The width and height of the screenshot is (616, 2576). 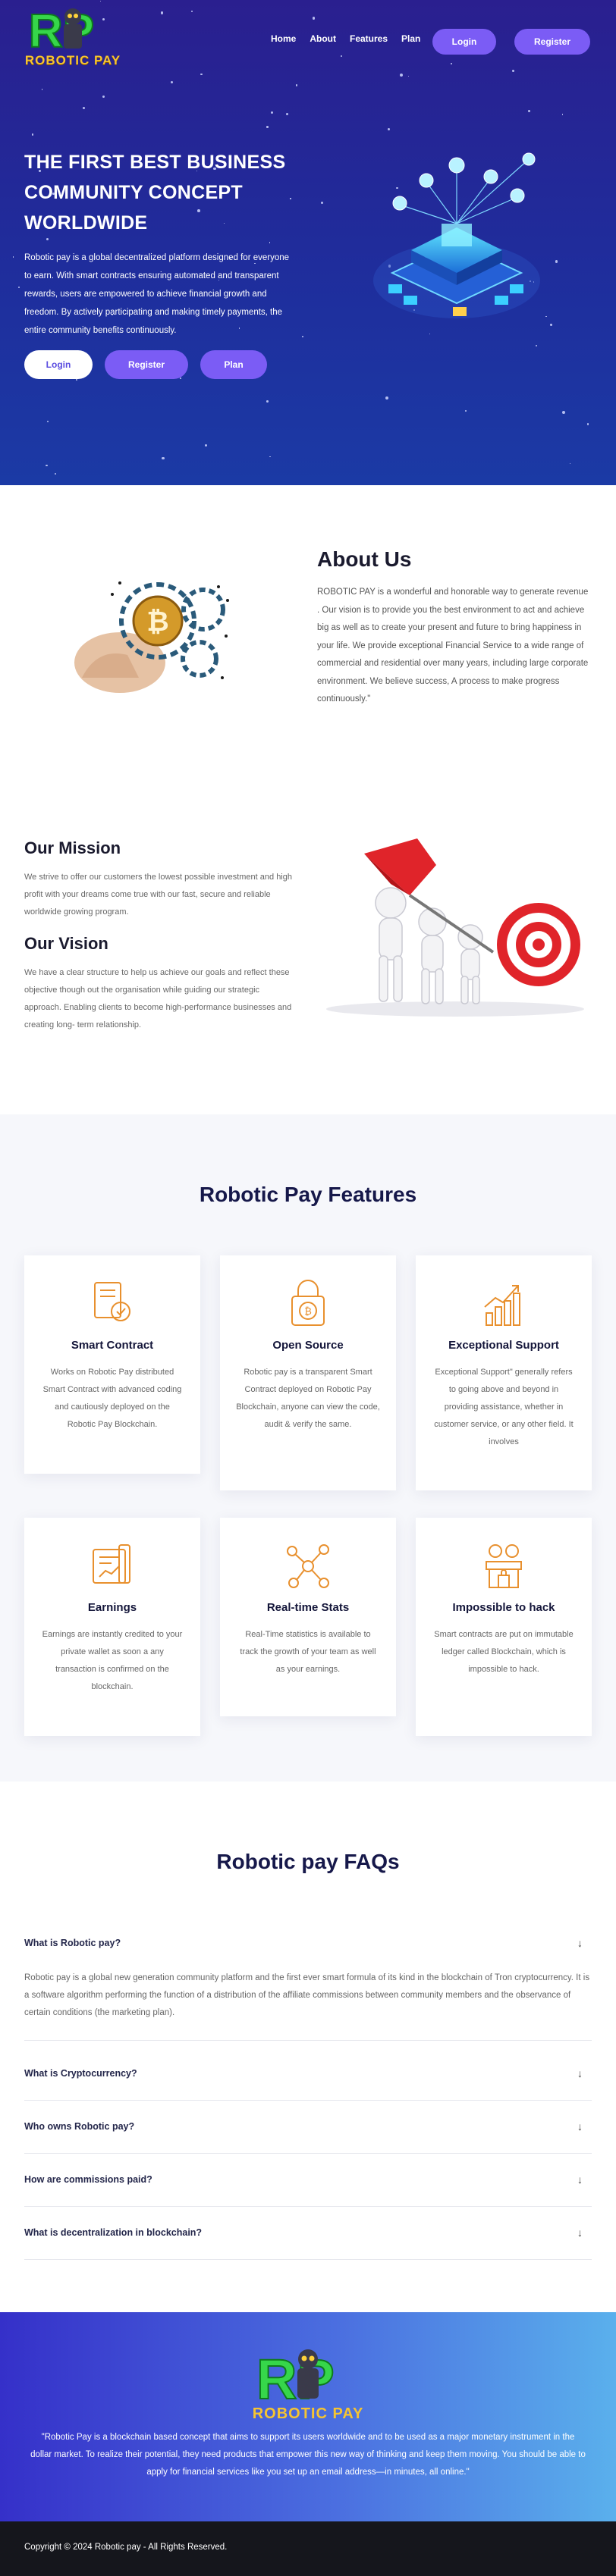 I want to click on feature-title: Earnings, so click(x=112, y=1608).